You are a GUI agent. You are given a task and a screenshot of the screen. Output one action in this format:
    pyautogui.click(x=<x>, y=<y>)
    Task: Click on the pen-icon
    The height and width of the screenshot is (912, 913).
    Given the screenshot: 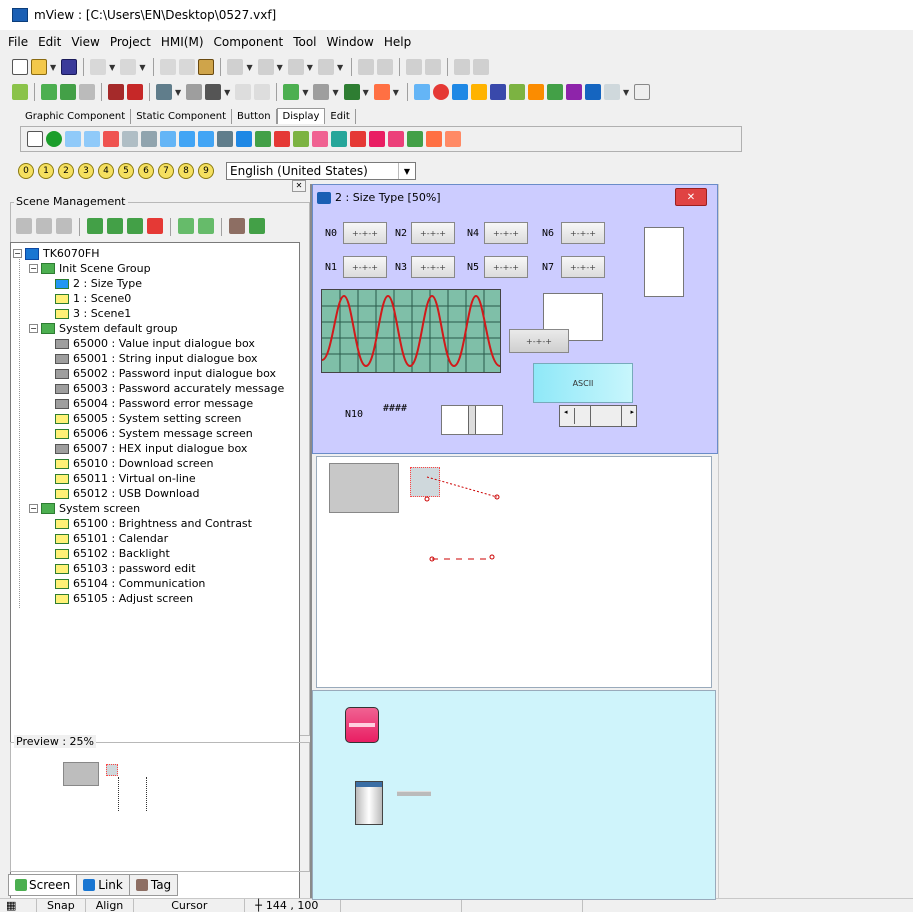 What is the action you would take?
    pyautogui.click(x=351, y=92)
    